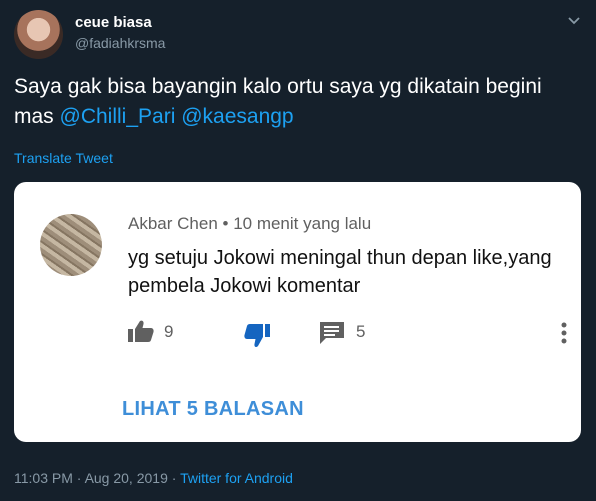 This screenshot has width=596, height=501. I want to click on mention-link: @Chilli_Pari, so click(118, 116).